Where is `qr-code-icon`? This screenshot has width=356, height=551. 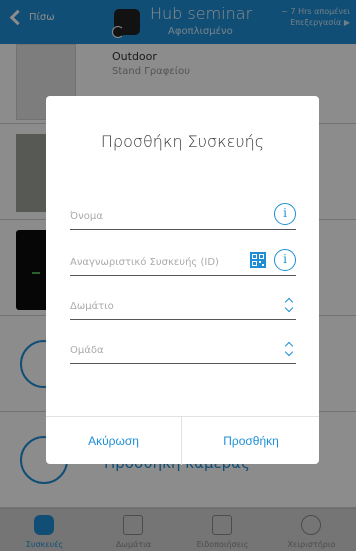 qr-code-icon is located at coordinates (258, 260).